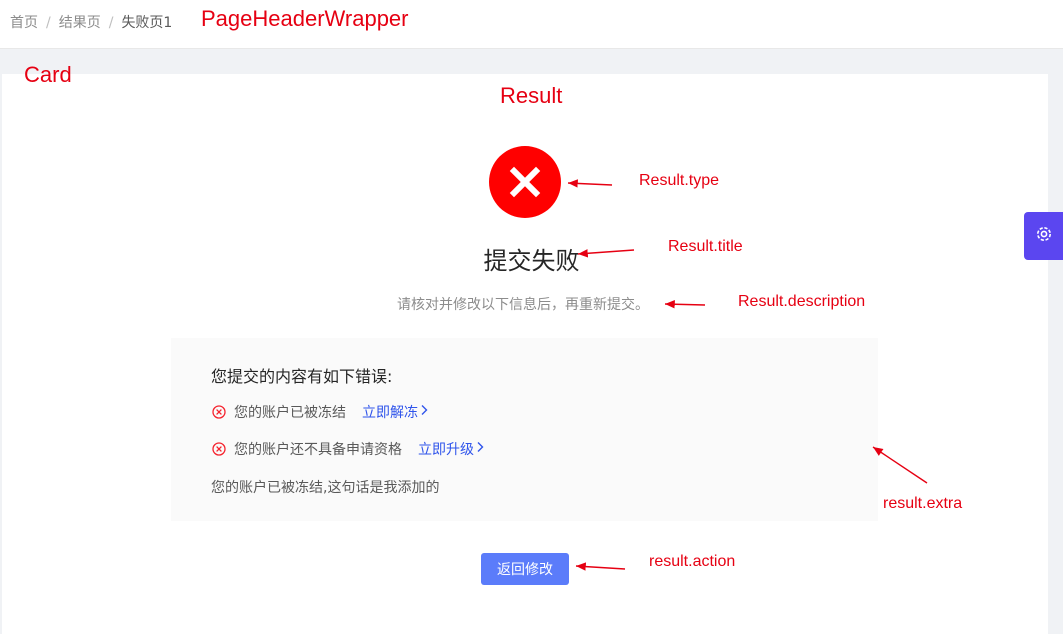 This screenshot has height=634, width=1063. Describe the element at coordinates (590, 183) in the screenshot. I see `arrow-type` at that location.